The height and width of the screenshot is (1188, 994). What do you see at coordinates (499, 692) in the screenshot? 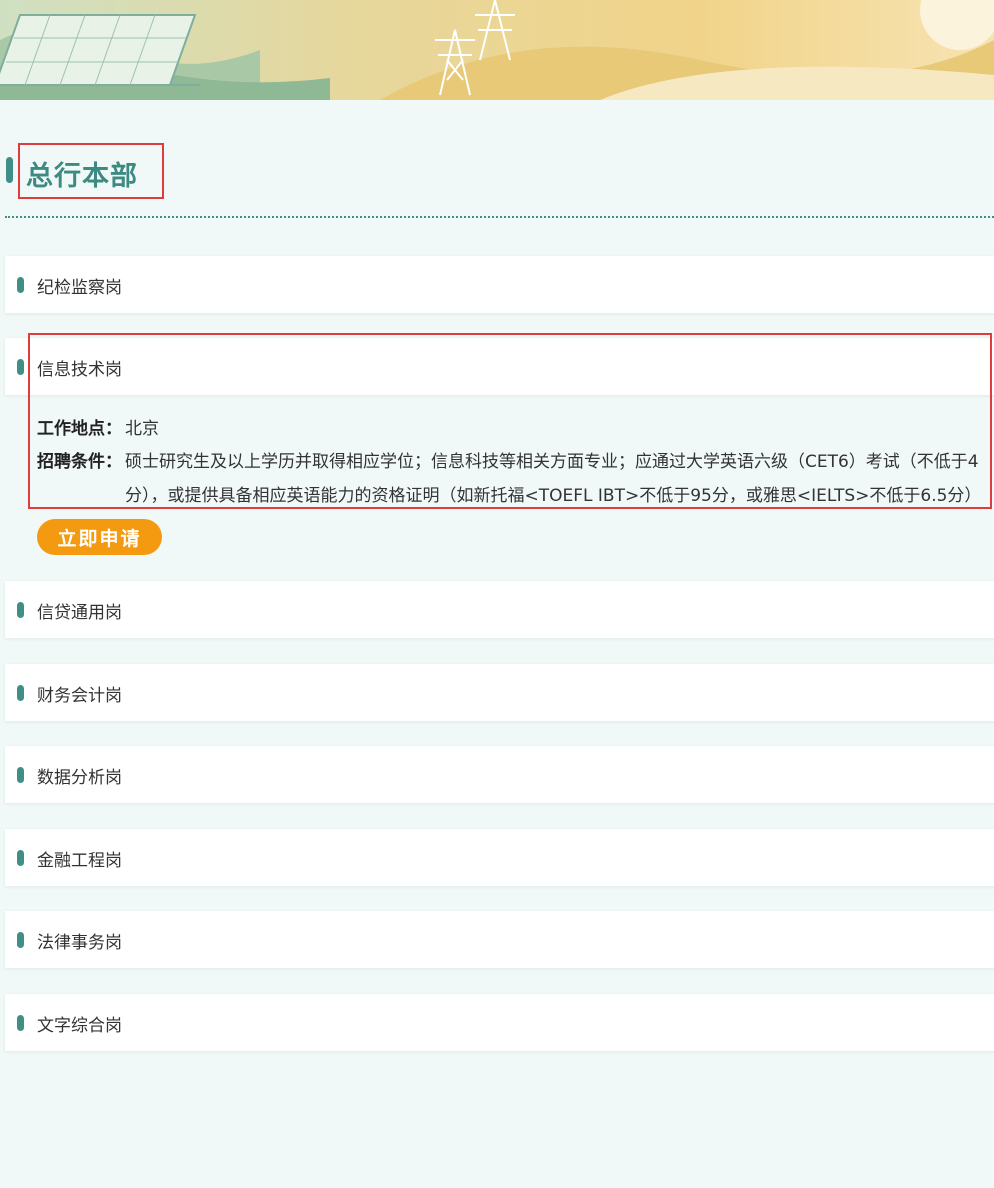
I see `job-item-accounting: 财务会计岗` at bounding box center [499, 692].